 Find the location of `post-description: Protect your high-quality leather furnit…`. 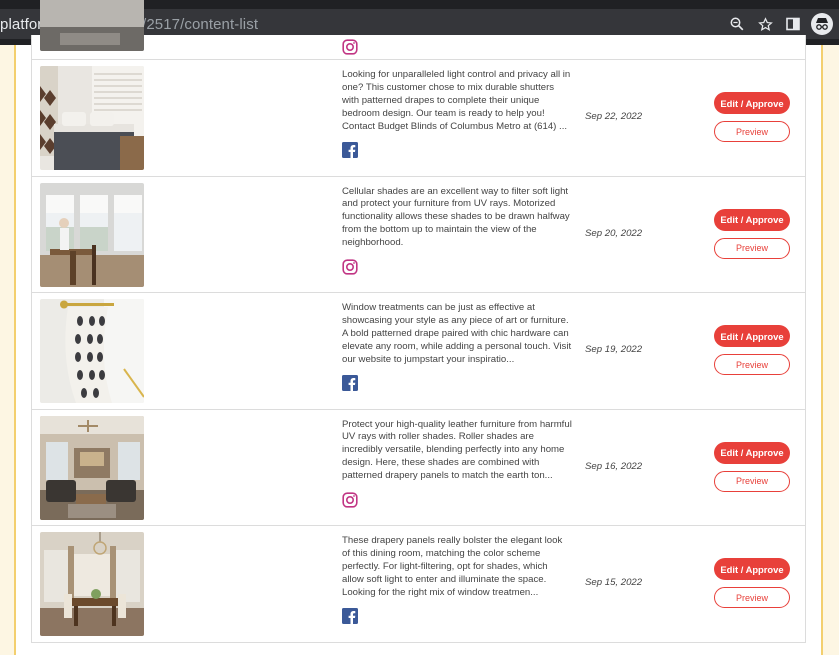

post-description: Protect your high-quality leather furnit… is located at coordinates (457, 450).